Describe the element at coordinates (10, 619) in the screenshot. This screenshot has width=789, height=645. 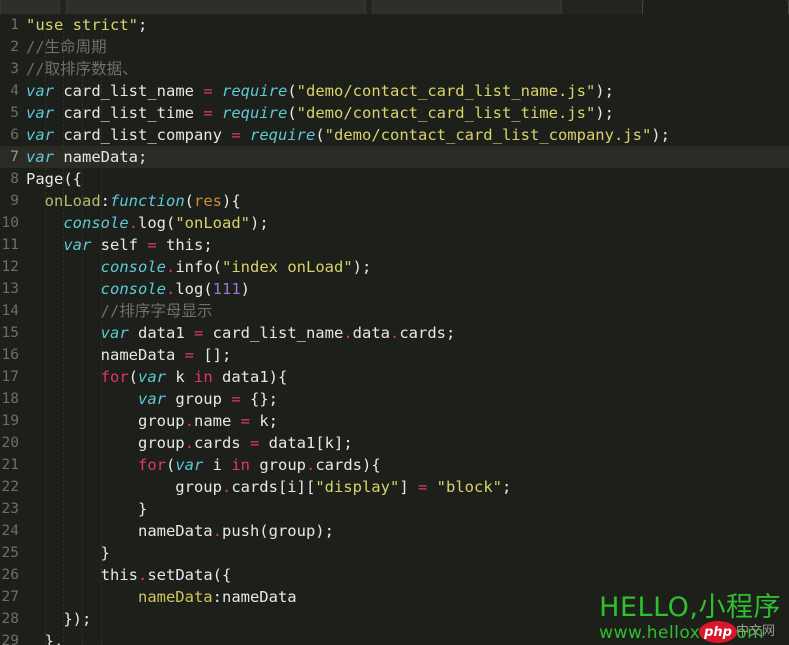
I see `line-number: 28` at that location.